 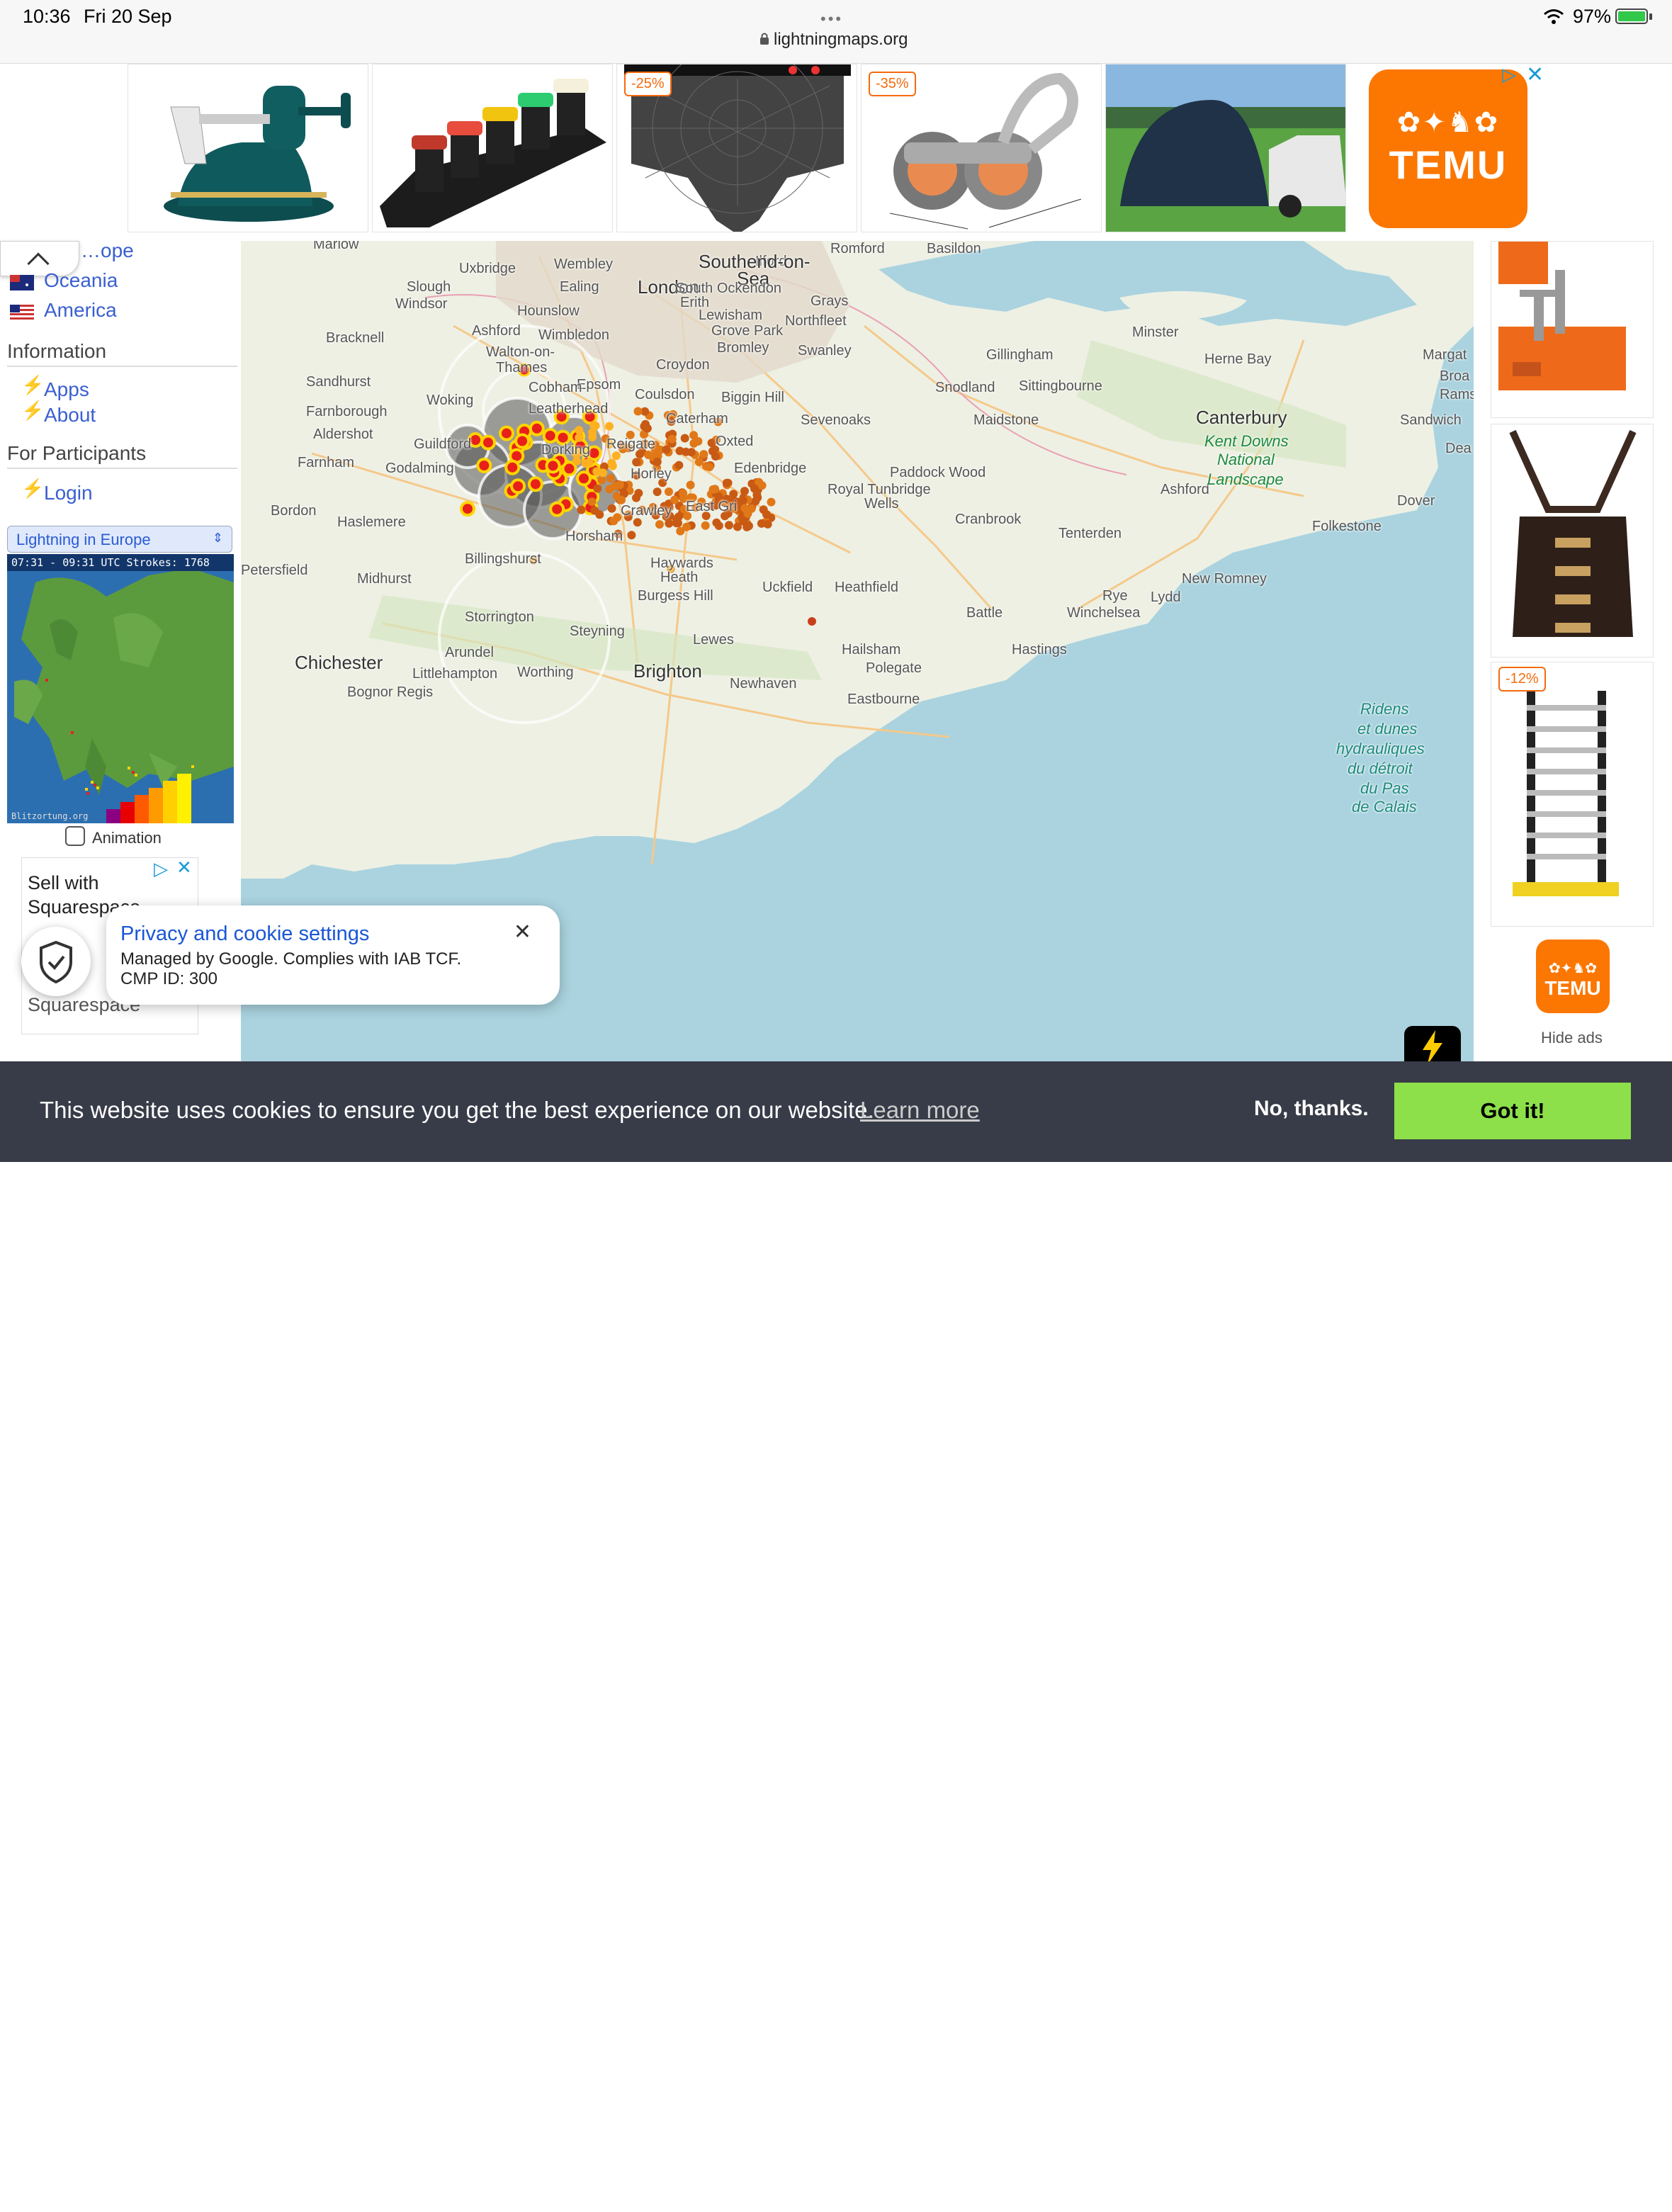 What do you see at coordinates (338, 382) in the screenshot?
I see `map-label: Sandhurst` at bounding box center [338, 382].